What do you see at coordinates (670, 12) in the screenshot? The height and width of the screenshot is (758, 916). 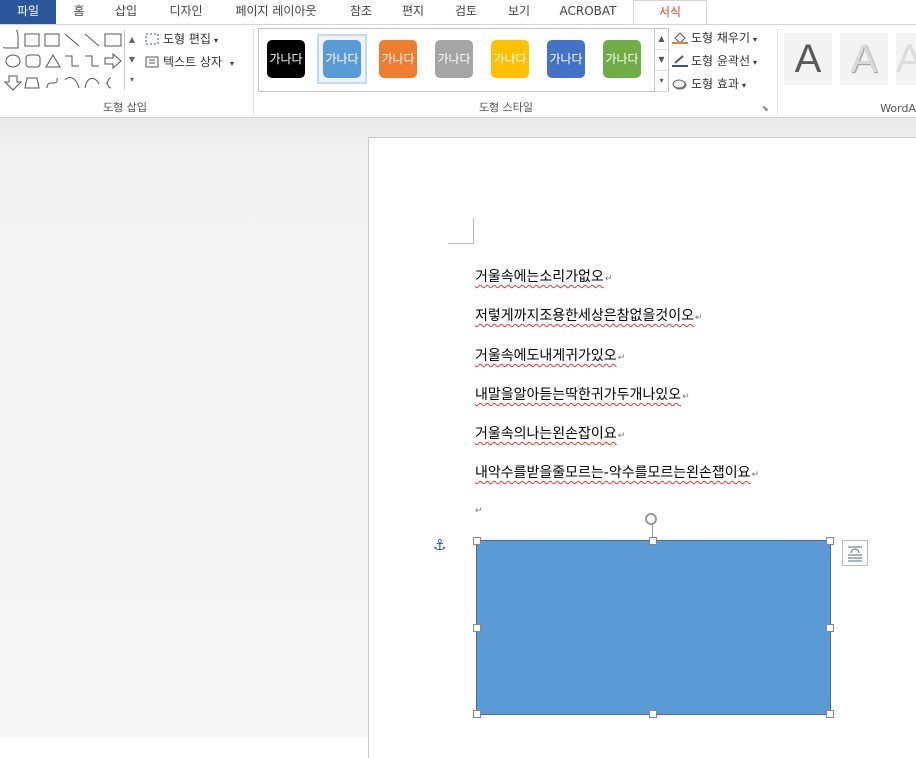 I see `tab-format: 서식` at bounding box center [670, 12].